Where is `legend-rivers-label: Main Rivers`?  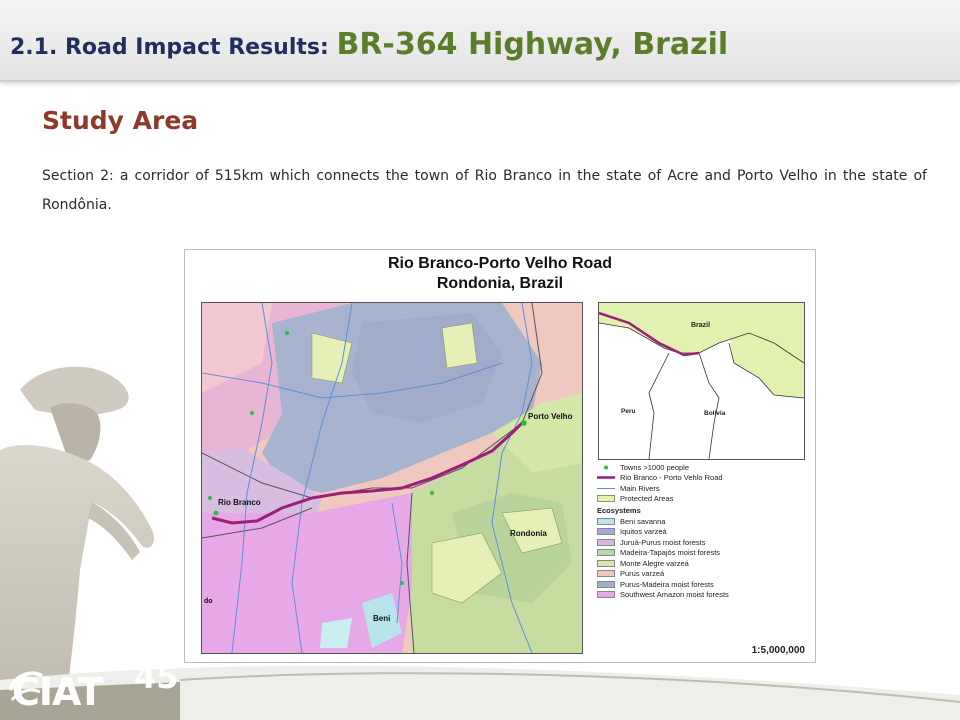 legend-rivers-label: Main Rivers is located at coordinates (640, 488).